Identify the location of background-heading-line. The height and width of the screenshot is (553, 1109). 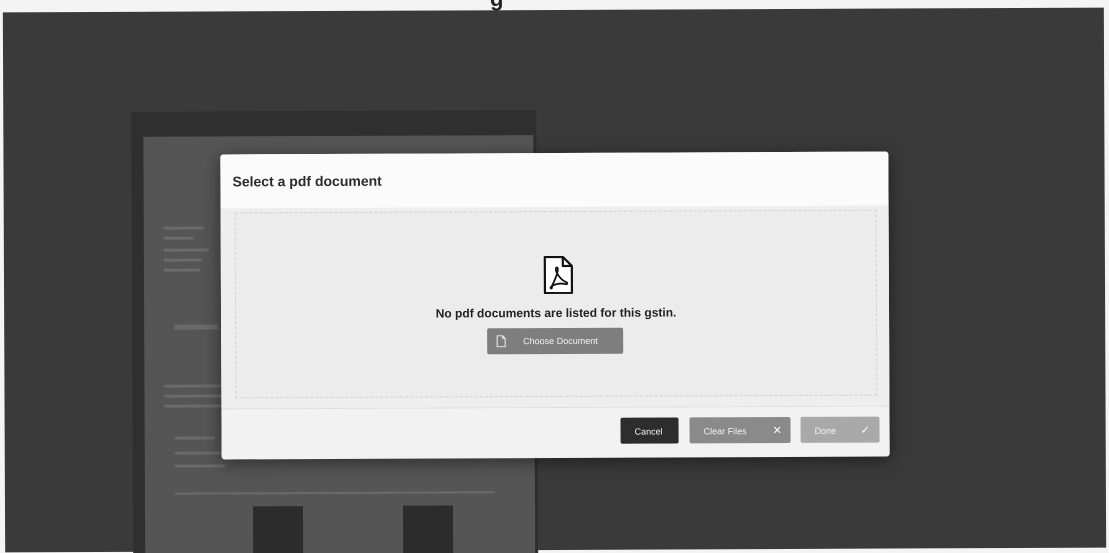
(196, 327).